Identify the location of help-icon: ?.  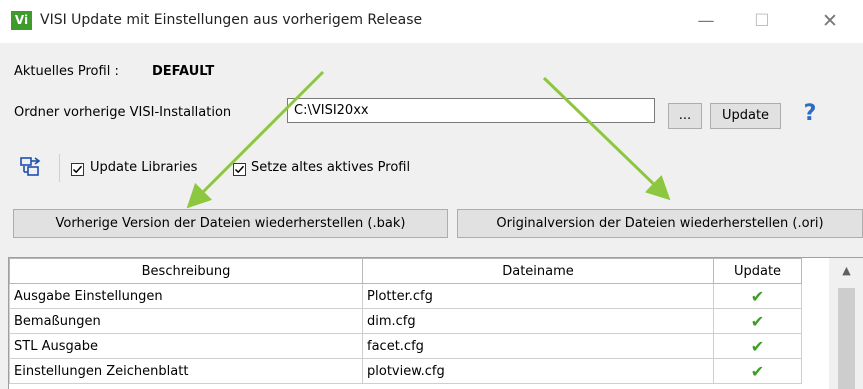
(810, 114).